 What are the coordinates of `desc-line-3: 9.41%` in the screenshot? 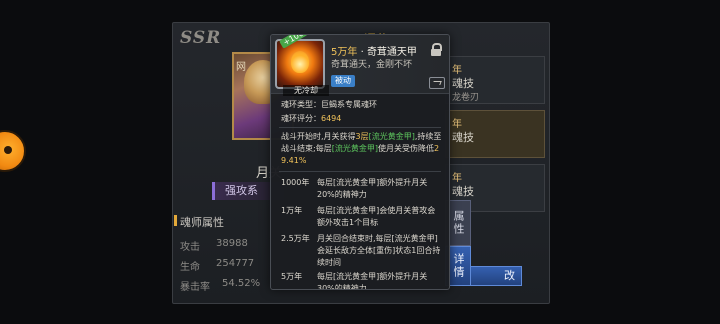 It's located at (293, 161).